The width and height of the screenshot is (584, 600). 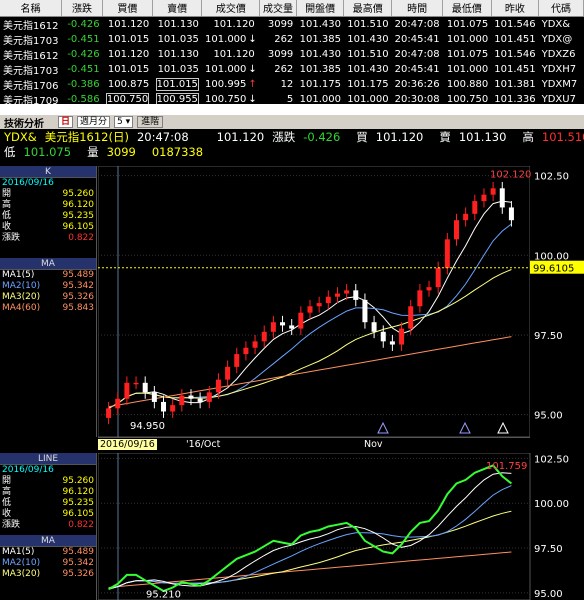 I want to click on cell-code: YDXH7, so click(x=559, y=69).